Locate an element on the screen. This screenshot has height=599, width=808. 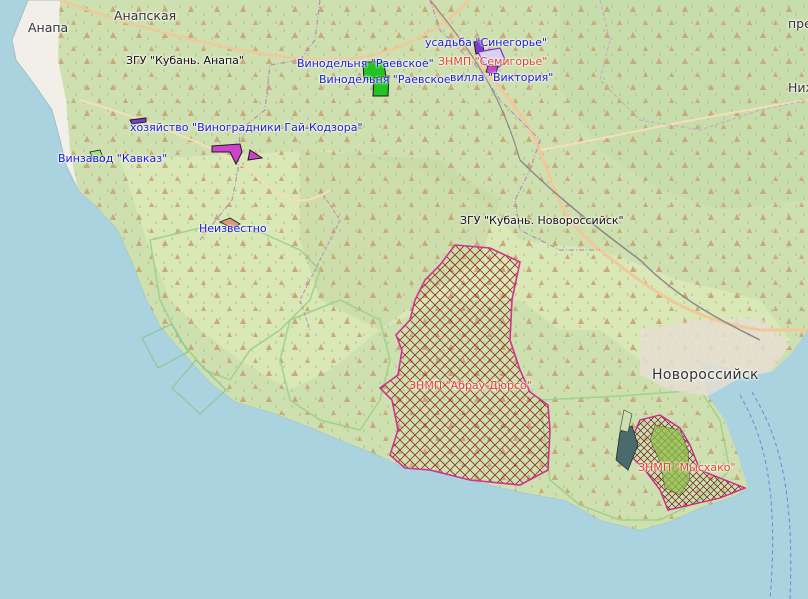
label-vinzavod: Винзавод "Кавказ" is located at coordinates (112, 158).